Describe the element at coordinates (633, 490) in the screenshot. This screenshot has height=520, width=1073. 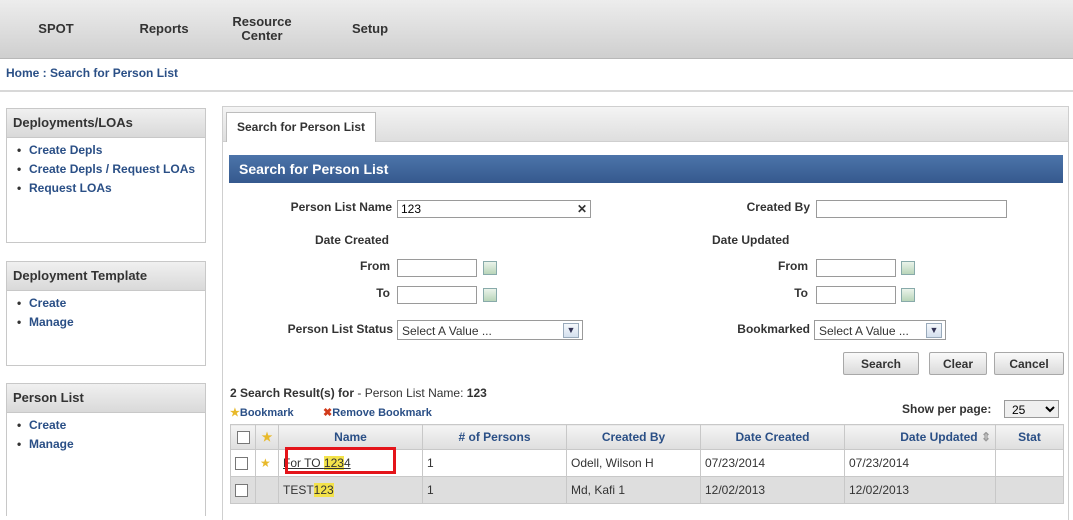
I see `row-created-by-cell: Md, Kafi 1` at that location.